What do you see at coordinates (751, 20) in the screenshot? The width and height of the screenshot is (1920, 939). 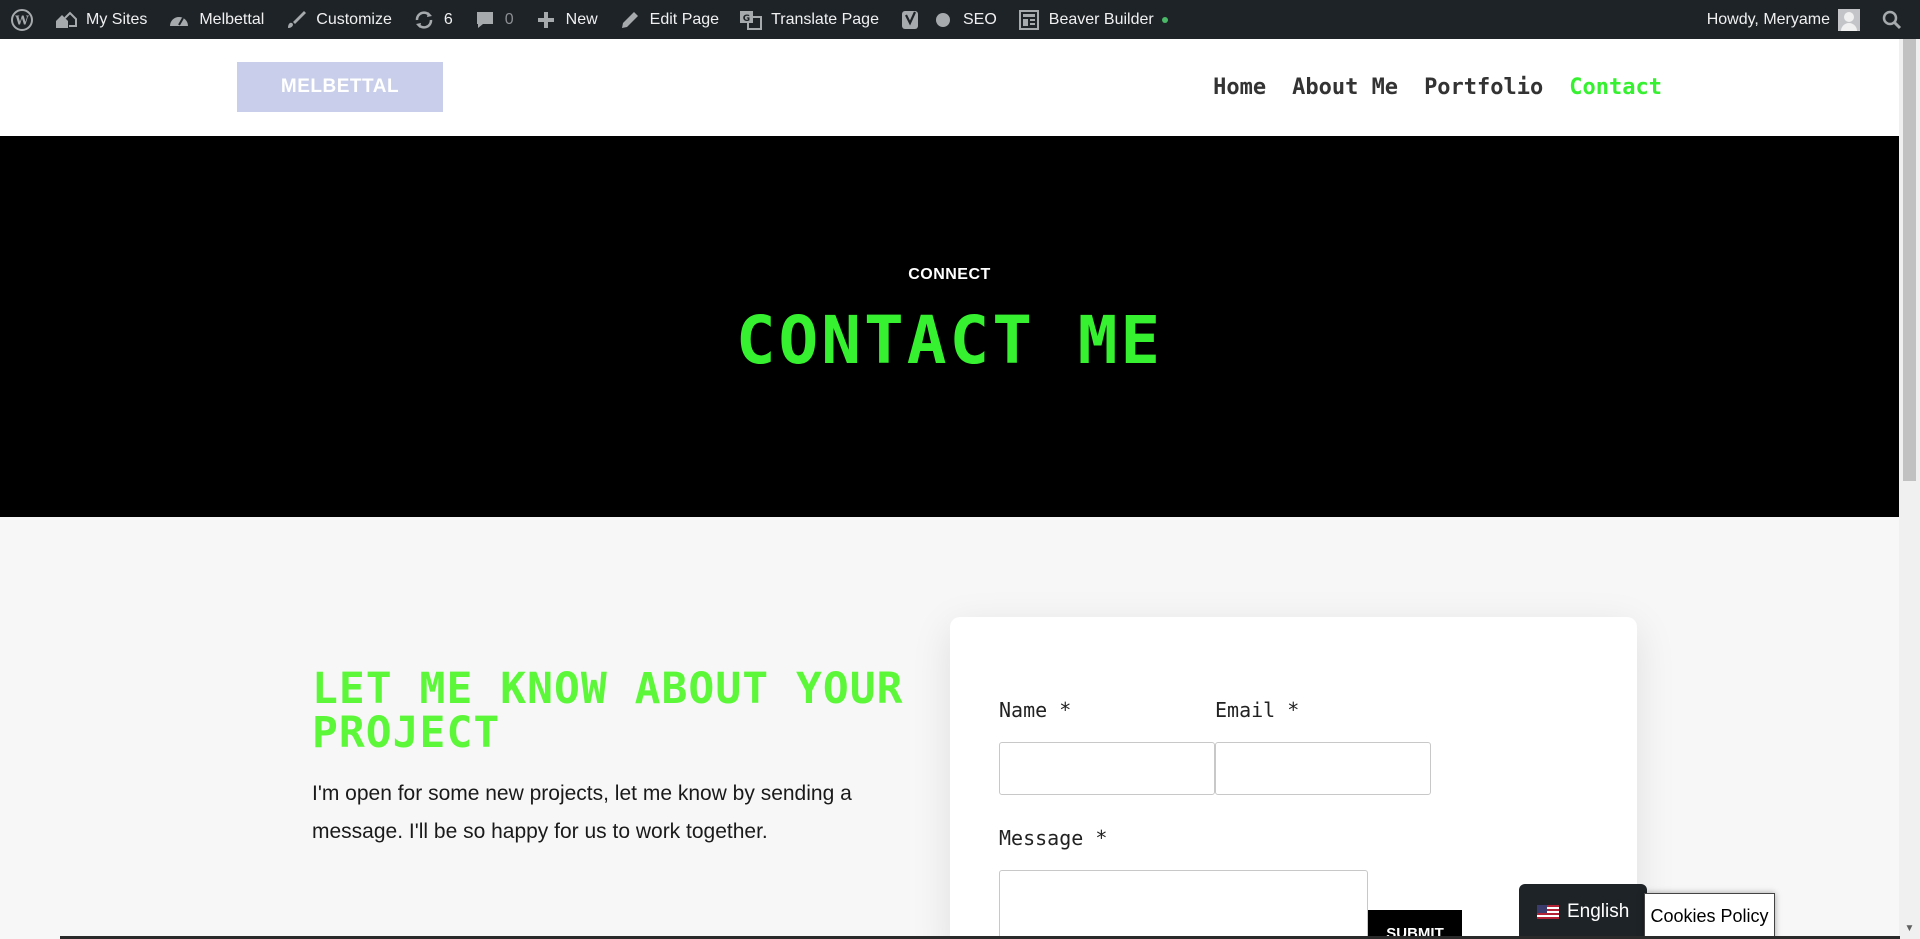 I see `translate-icon: G` at bounding box center [751, 20].